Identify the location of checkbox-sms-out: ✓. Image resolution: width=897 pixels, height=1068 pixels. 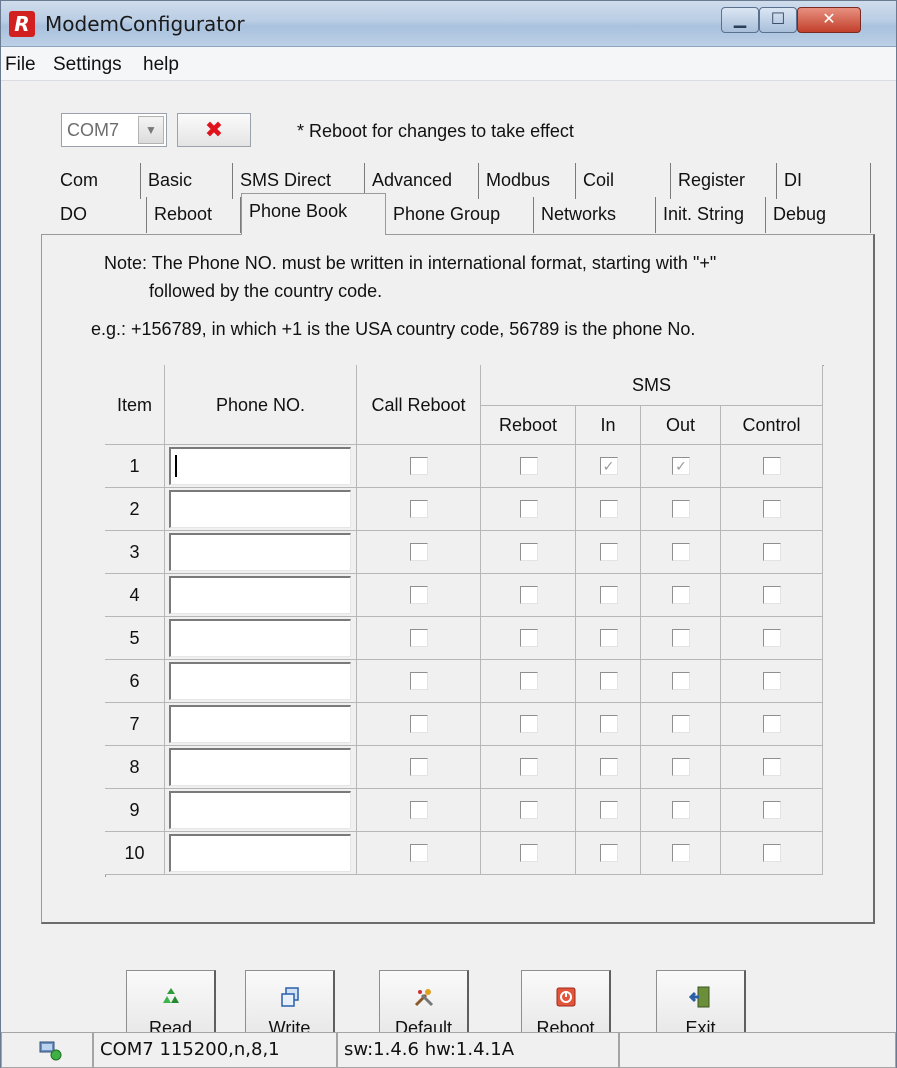
(681, 466).